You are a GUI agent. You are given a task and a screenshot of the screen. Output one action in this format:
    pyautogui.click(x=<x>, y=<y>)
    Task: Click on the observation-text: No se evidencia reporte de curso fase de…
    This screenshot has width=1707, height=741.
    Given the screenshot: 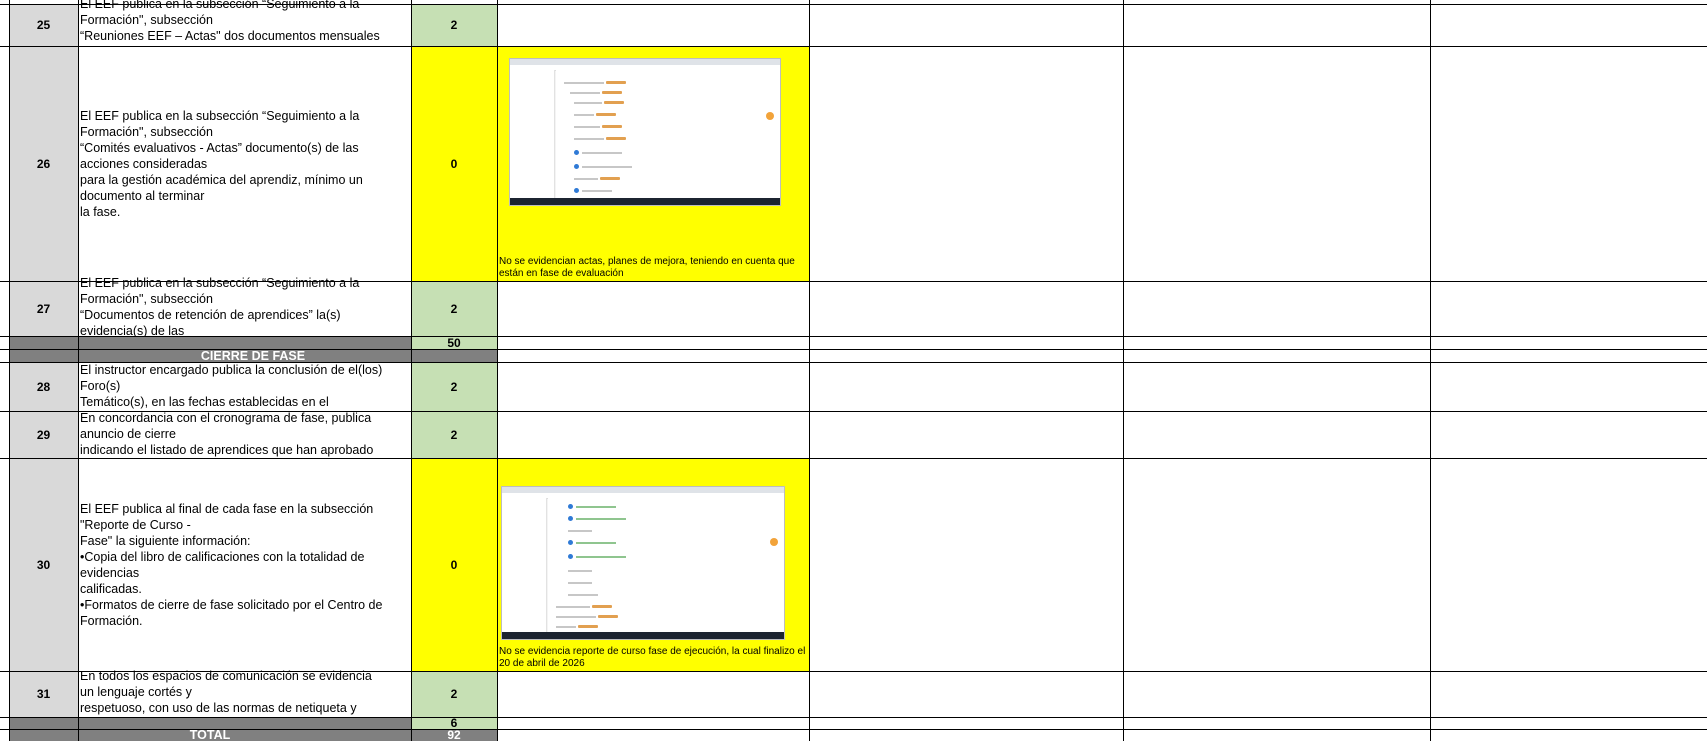 What is the action you would take?
    pyautogui.click(x=652, y=657)
    